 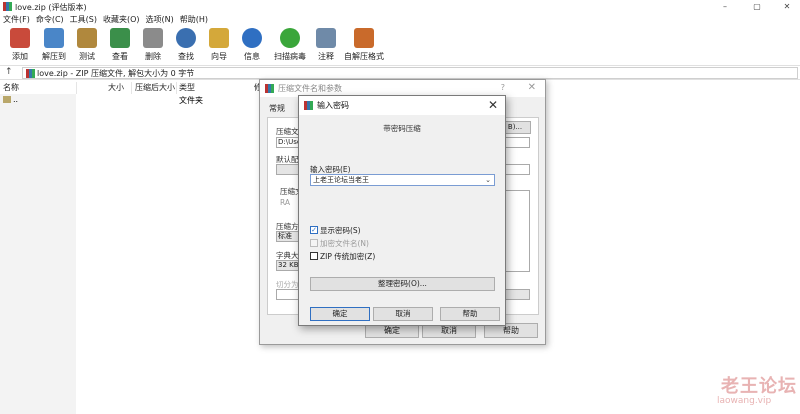 I want to click on minimize-button: –, so click(x=725, y=7).